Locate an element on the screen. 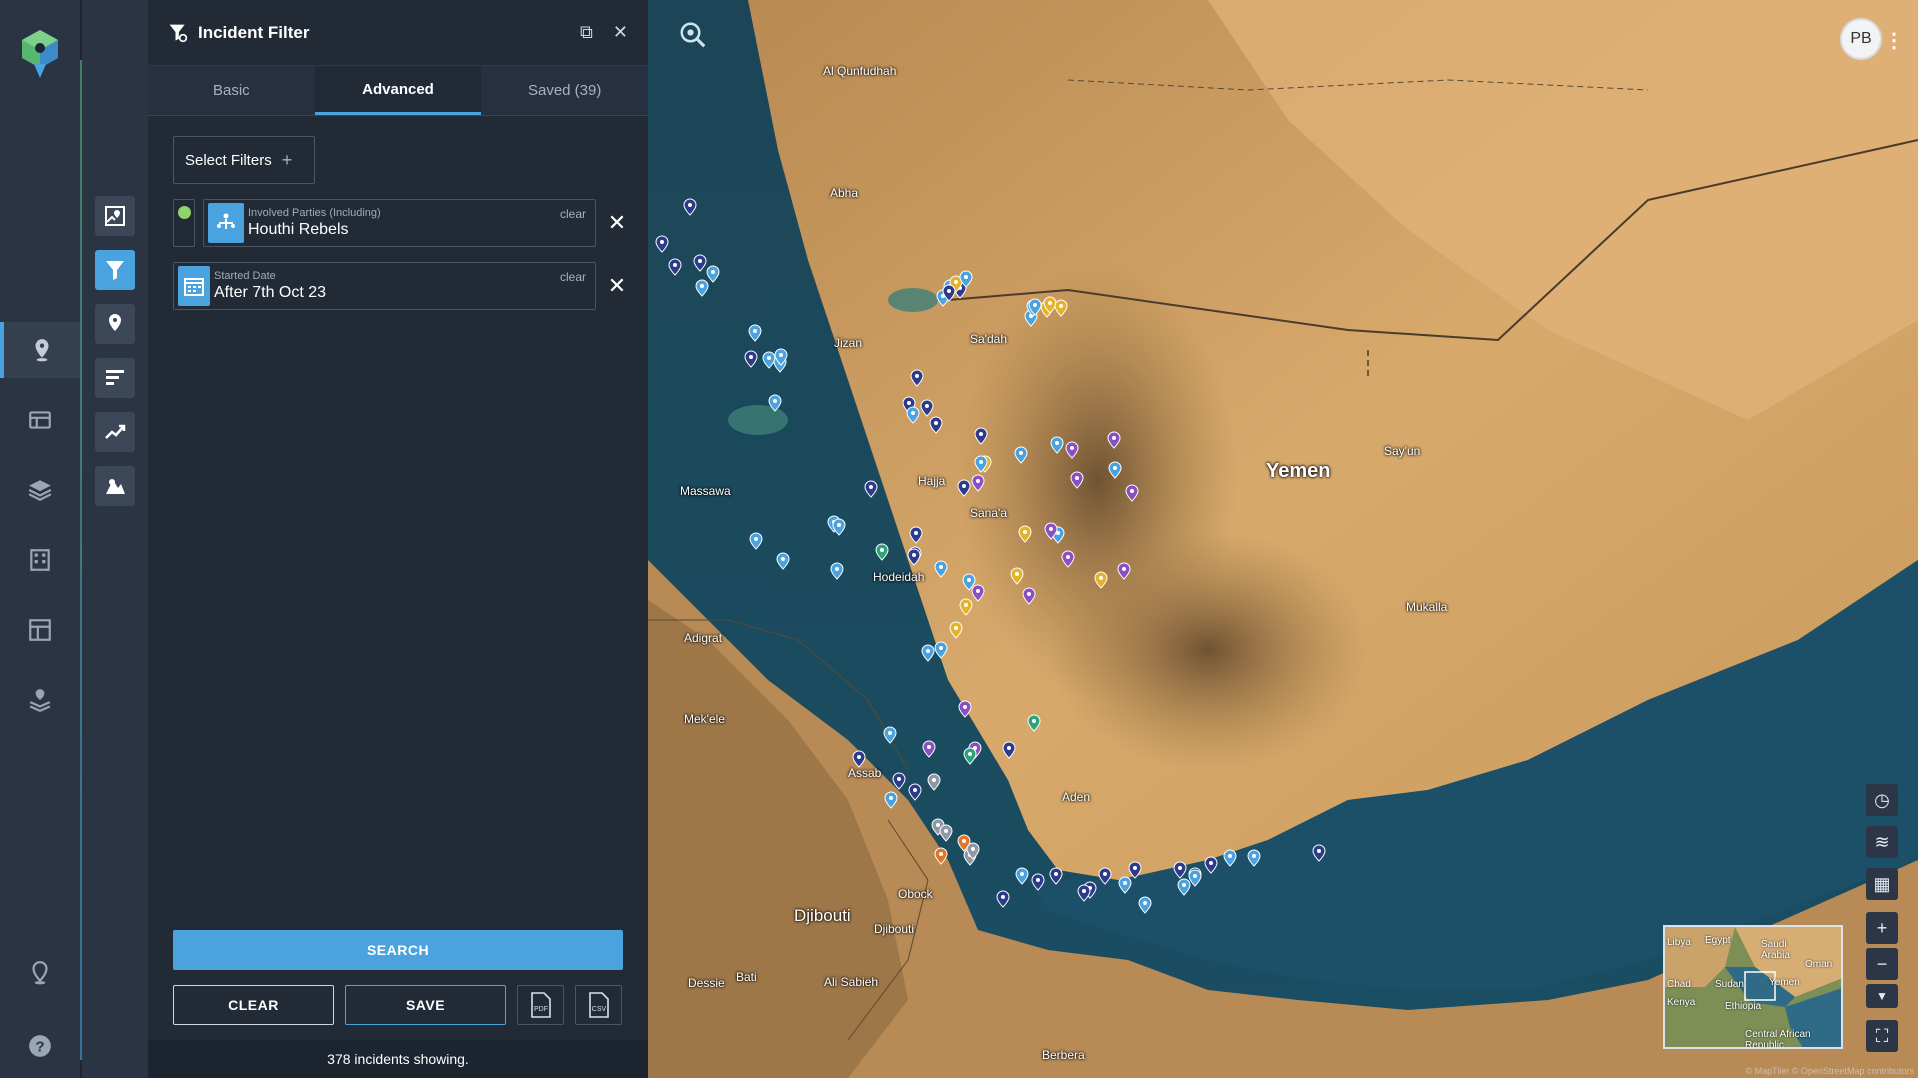  export-csv-button: CSV is located at coordinates (598, 1005).